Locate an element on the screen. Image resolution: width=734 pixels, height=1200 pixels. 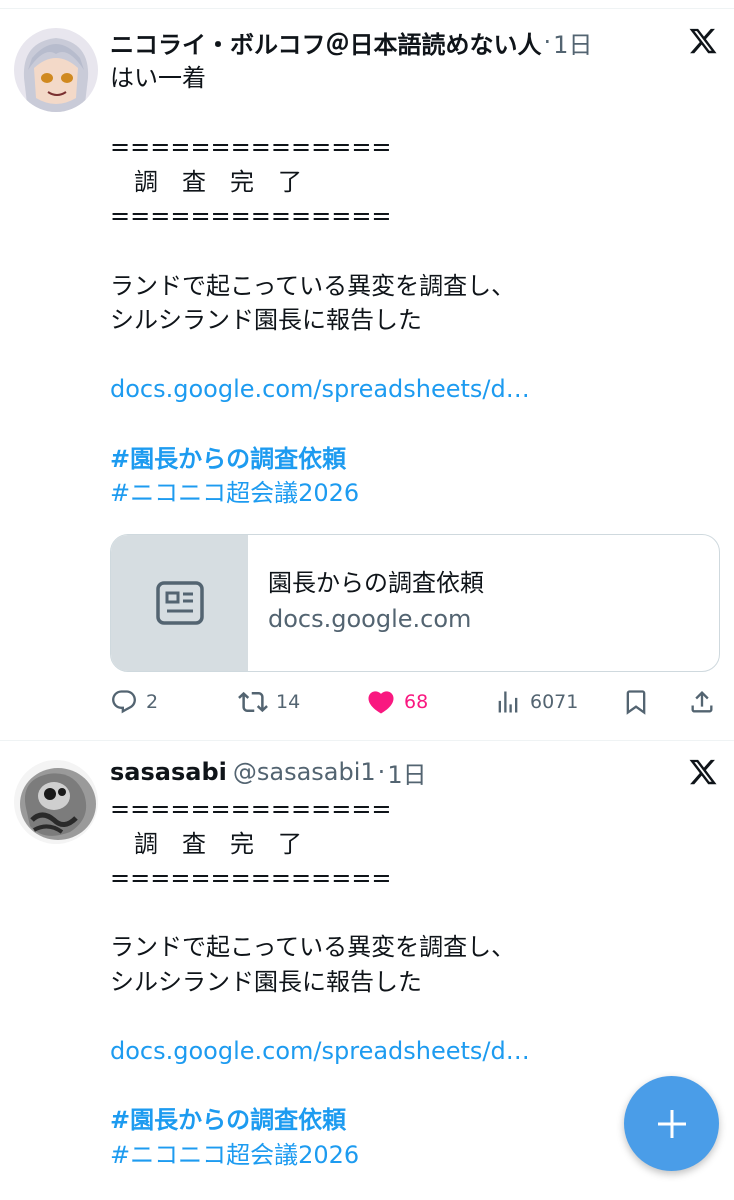
share-icon is located at coordinates (702, 702).